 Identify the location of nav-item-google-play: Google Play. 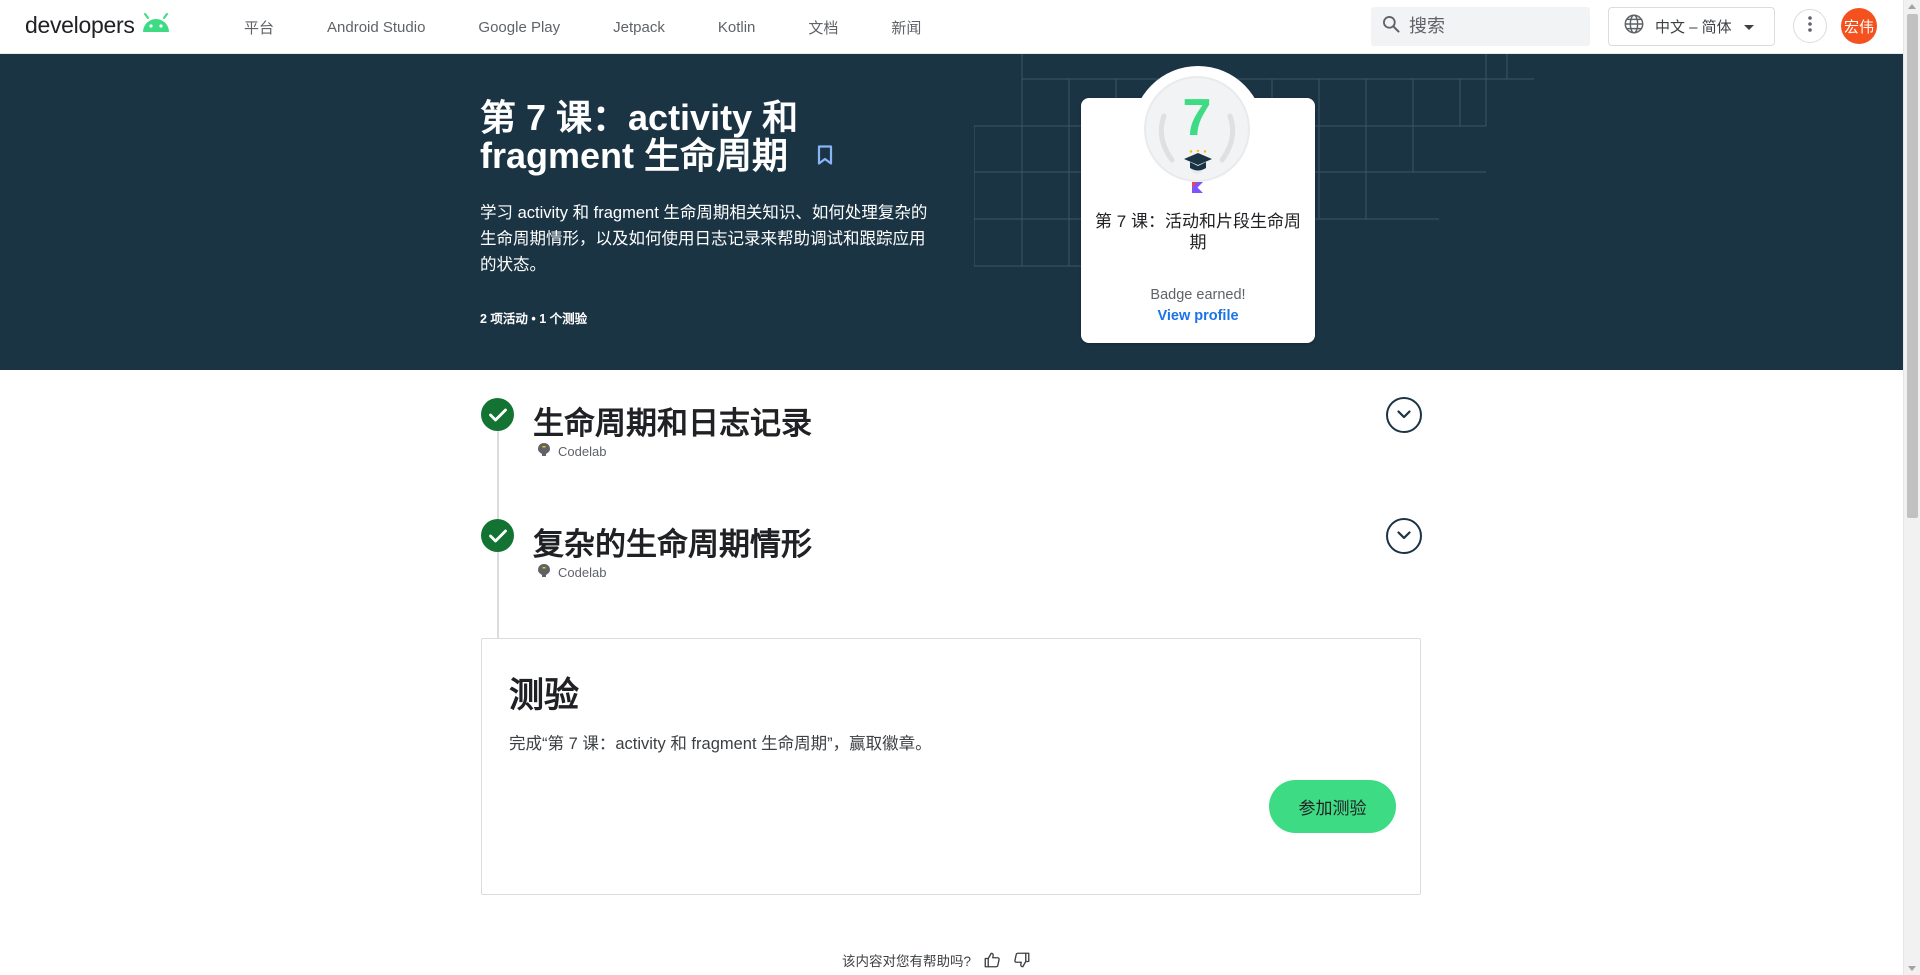
(519, 27).